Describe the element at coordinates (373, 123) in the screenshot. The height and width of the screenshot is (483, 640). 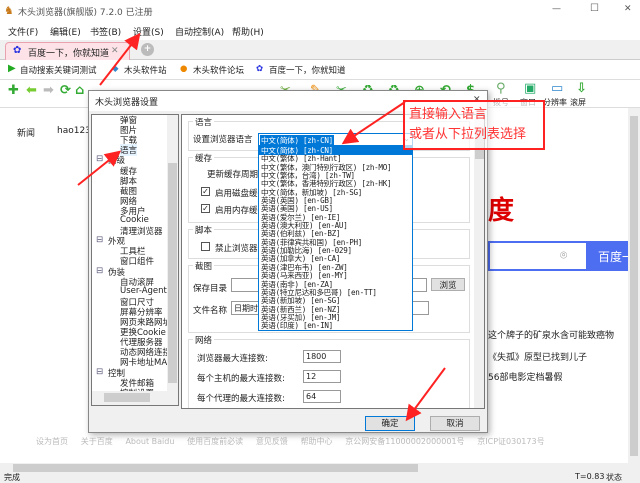
I see `arrow-to-combobox` at that location.